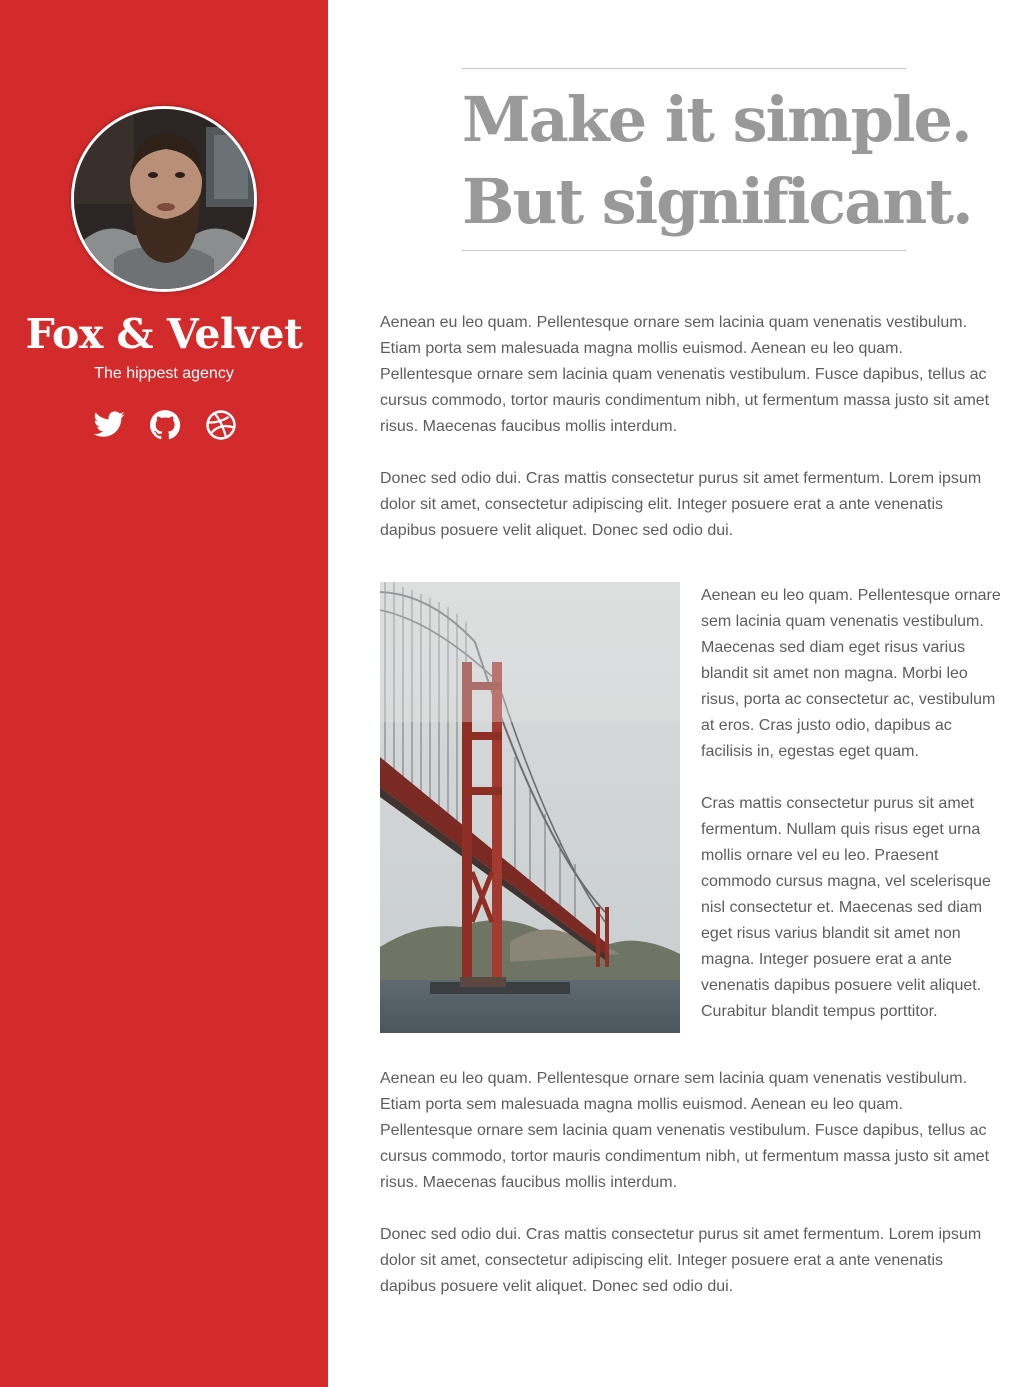  I want to click on bridge-image, so click(530, 807).